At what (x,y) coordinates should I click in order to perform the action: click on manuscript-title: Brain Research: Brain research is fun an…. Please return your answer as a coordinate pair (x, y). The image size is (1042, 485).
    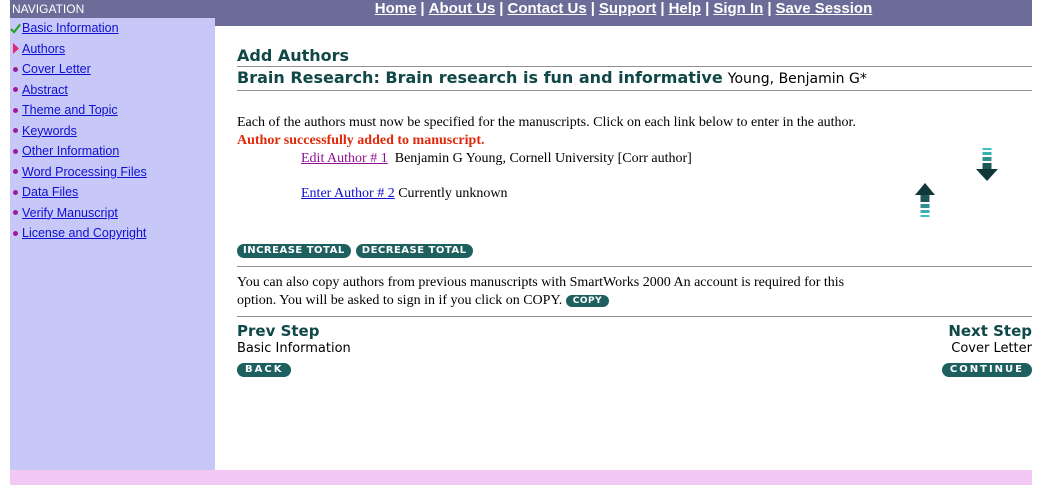
    Looking at the image, I should click on (480, 77).